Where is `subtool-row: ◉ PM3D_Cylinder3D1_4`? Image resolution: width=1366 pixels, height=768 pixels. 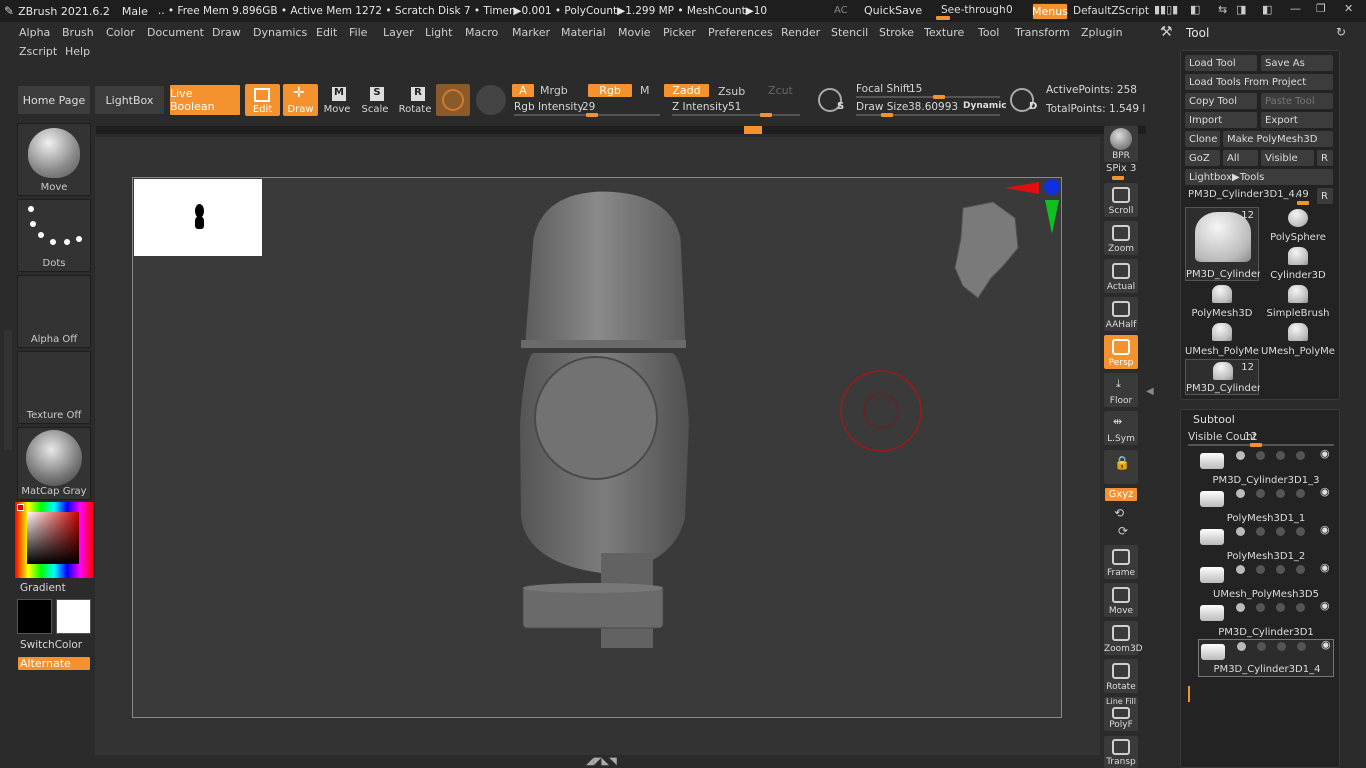
subtool-row: ◉ PM3D_Cylinder3D1_4 is located at coordinates (1266, 657).